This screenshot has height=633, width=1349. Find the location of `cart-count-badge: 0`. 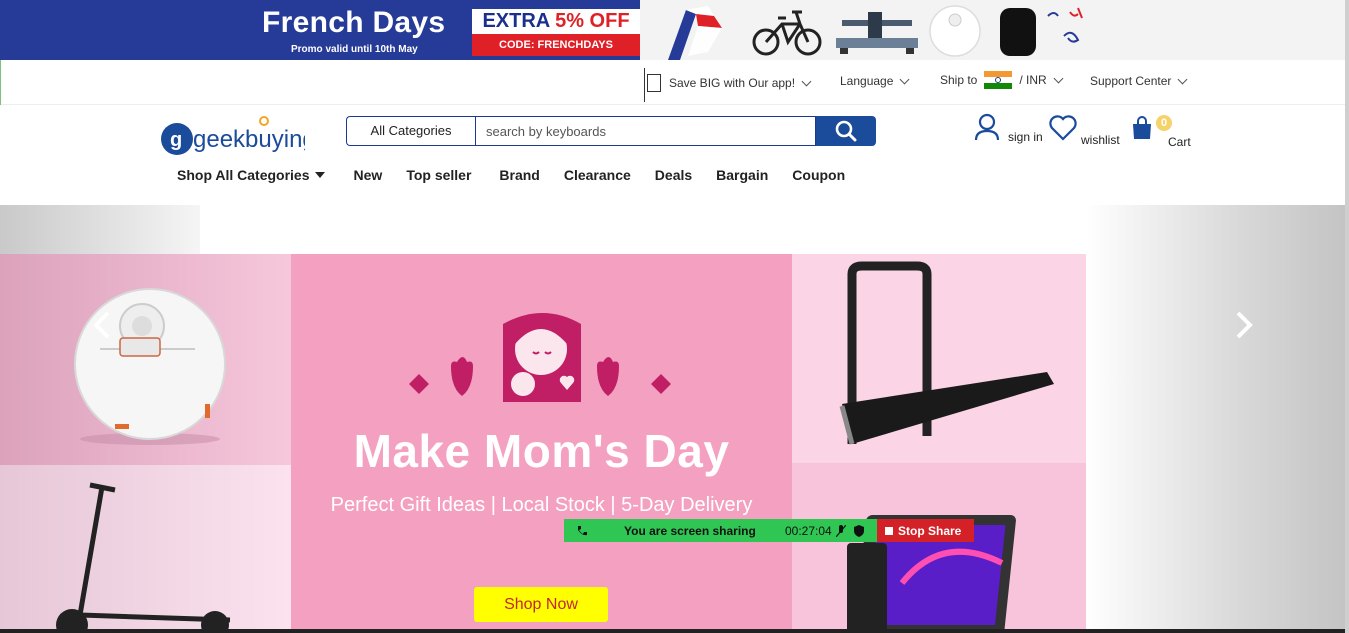

cart-count-badge: 0 is located at coordinates (1164, 123).